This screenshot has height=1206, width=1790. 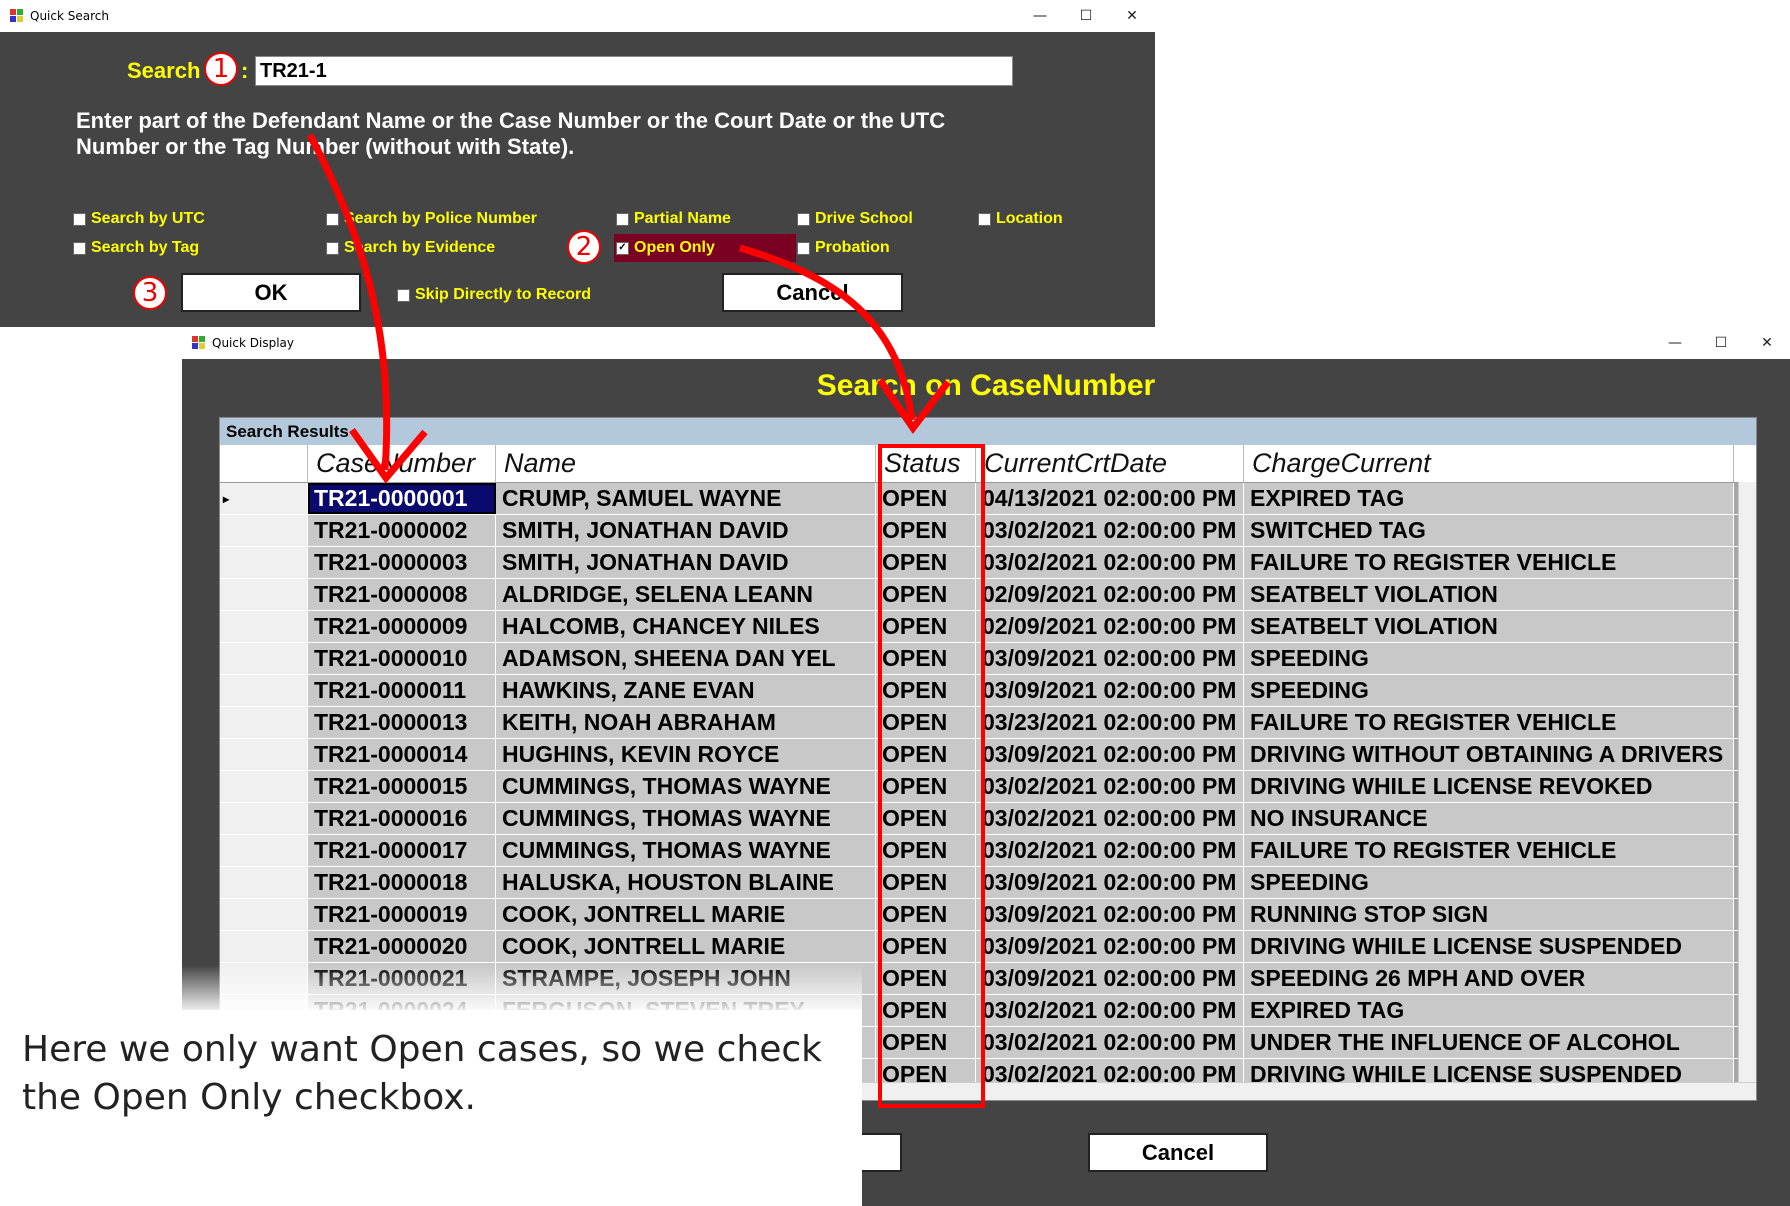 What do you see at coordinates (931, 776) in the screenshot?
I see `status-highlight-box` at bounding box center [931, 776].